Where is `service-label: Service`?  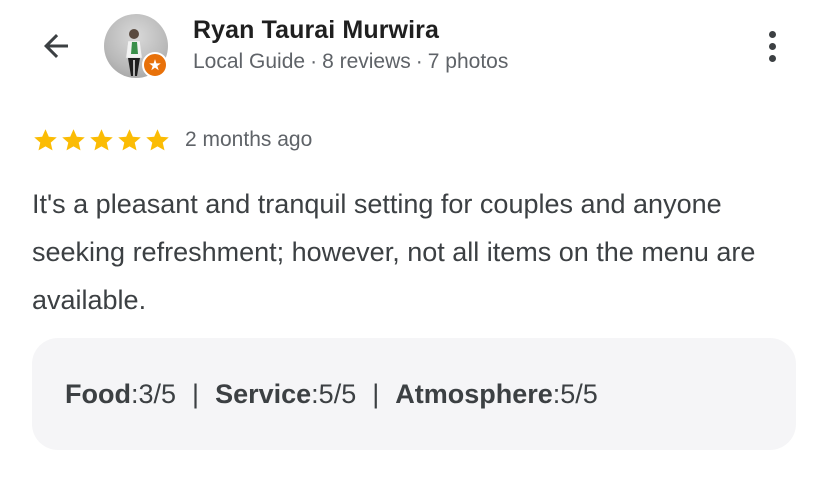 service-label: Service is located at coordinates (263, 393).